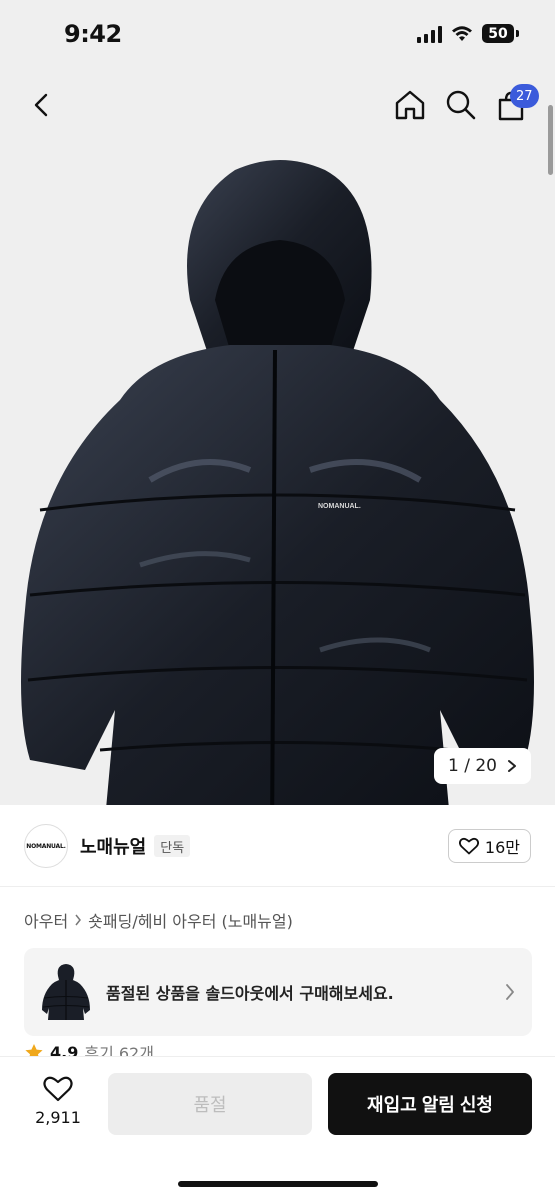 This screenshot has height=1200, width=555. Describe the element at coordinates (472, 766) in the screenshot. I see `image-counter-text: 1 / 20` at that location.